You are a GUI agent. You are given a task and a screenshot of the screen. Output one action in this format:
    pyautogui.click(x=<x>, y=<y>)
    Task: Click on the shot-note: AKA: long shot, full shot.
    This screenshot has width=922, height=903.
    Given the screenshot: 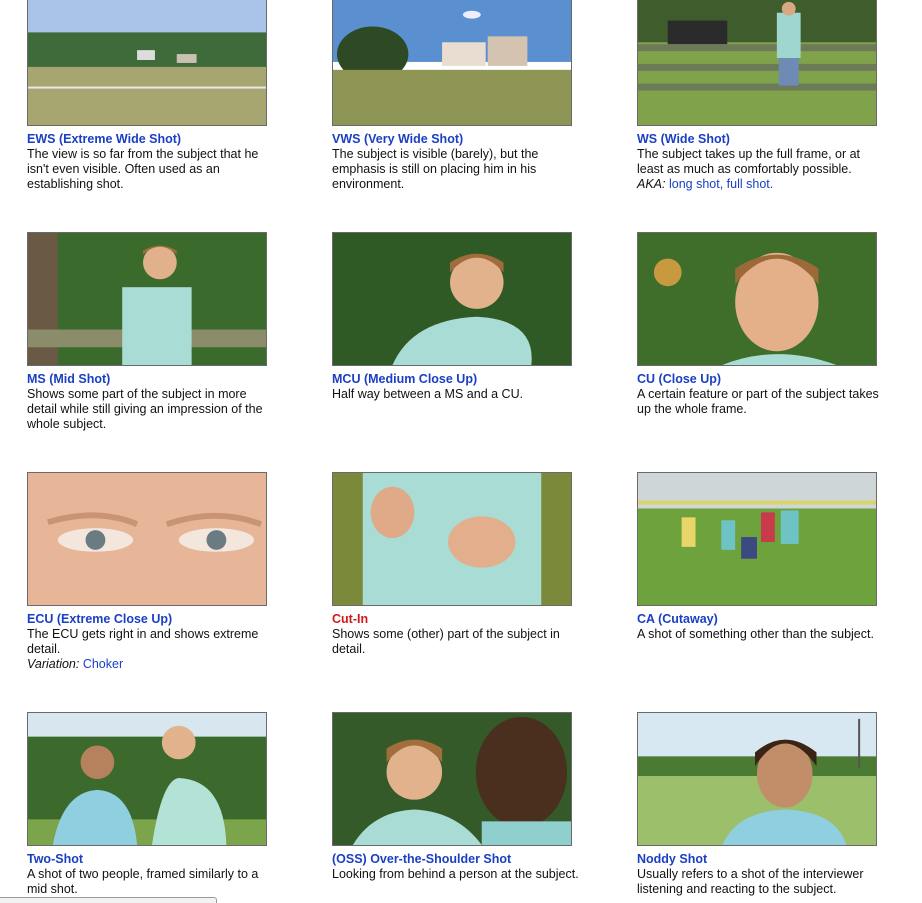 What is the action you would take?
    pyautogui.click(x=763, y=184)
    